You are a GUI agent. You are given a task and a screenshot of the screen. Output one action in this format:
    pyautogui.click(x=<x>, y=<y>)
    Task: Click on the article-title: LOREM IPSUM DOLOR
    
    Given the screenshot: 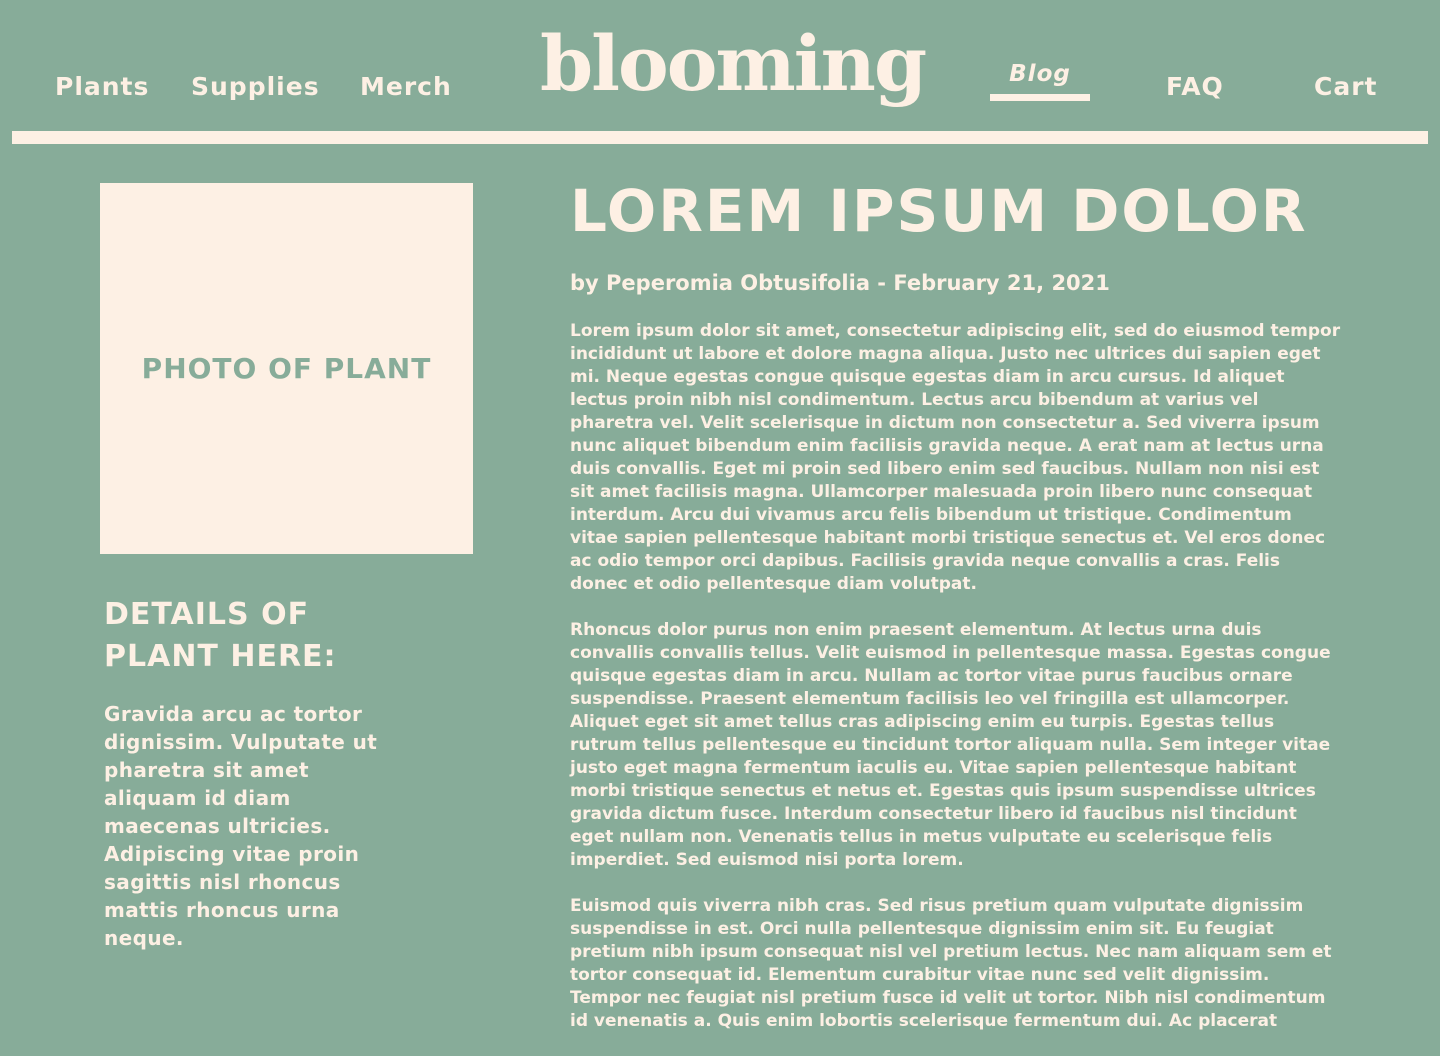 What is the action you would take?
    pyautogui.click(x=939, y=211)
    